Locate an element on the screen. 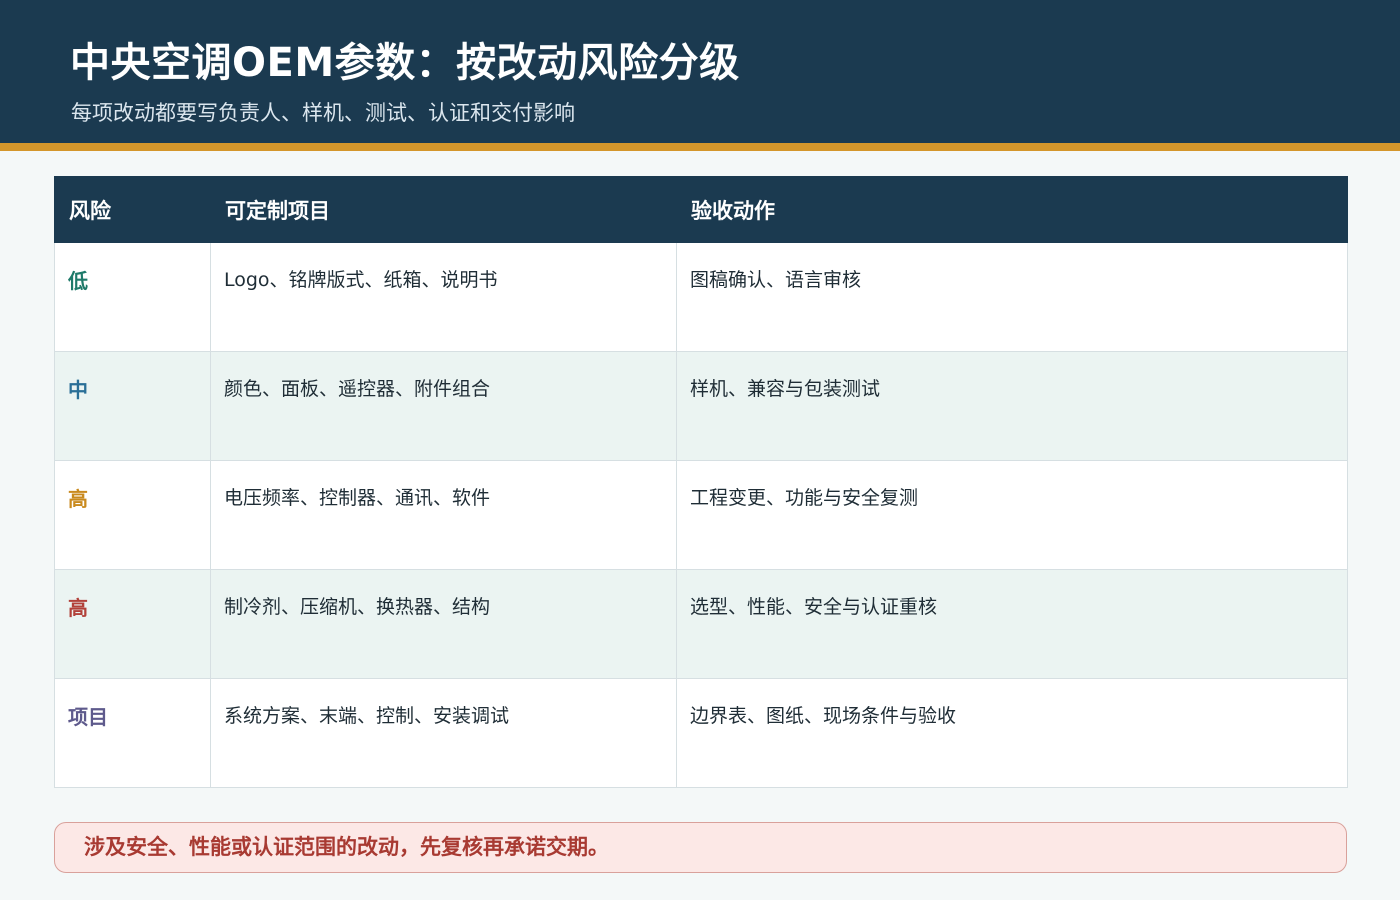 The image size is (1400, 900). risk-level-cell: 中 is located at coordinates (132, 406).